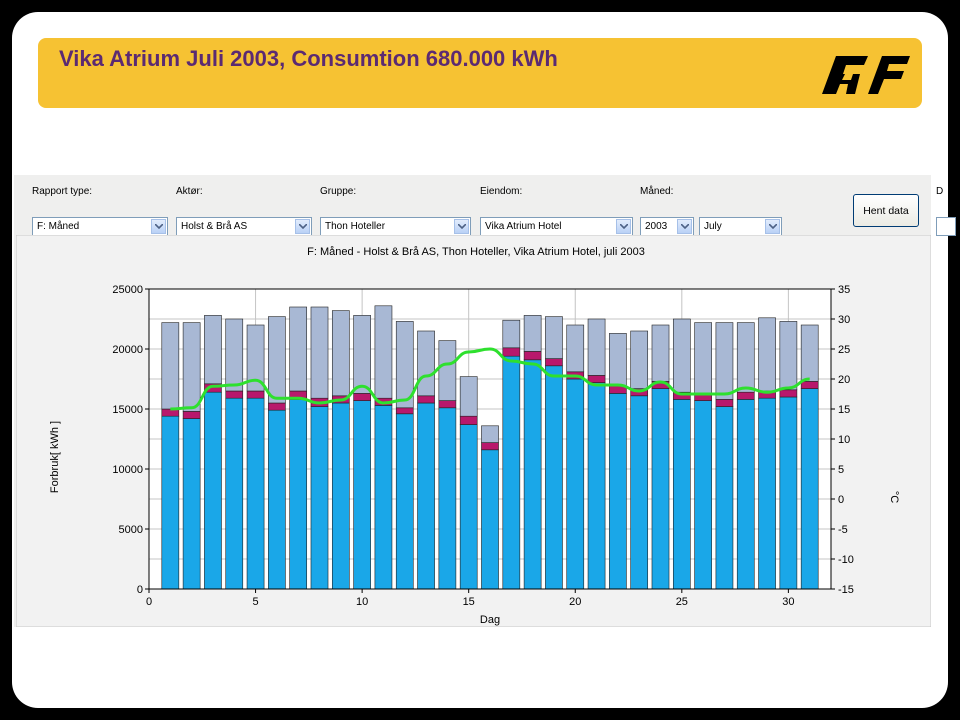 The width and height of the screenshot is (960, 720). I want to click on y2-tick-label: 20, so click(844, 380).